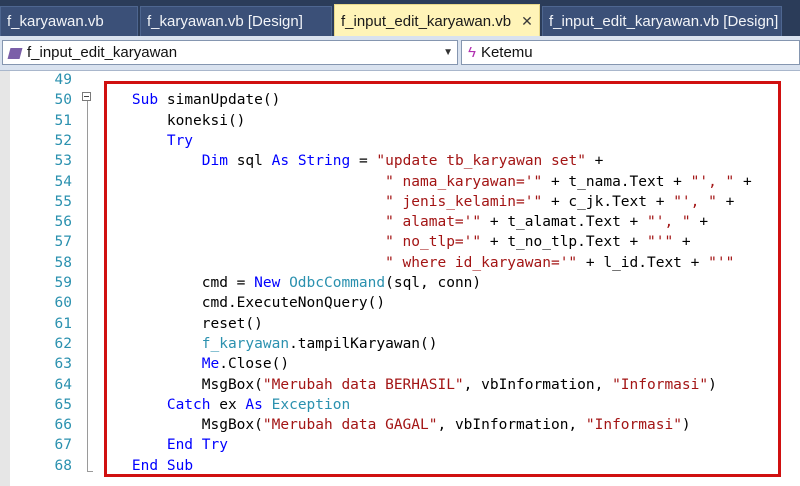  Describe the element at coordinates (426, 21) in the screenshot. I see `tab-label: f_input_edit_karyawan.vb` at that location.